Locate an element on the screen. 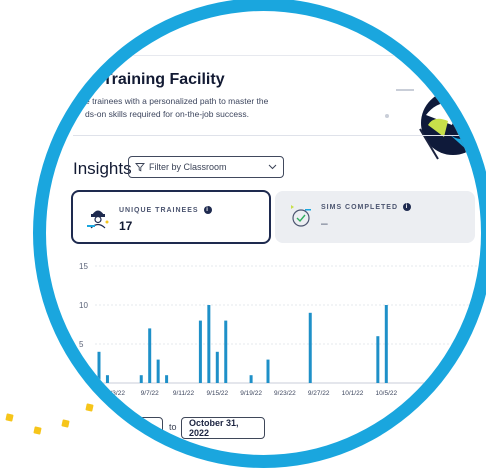  x-tick-label: 9/27/22 is located at coordinates (319, 393).